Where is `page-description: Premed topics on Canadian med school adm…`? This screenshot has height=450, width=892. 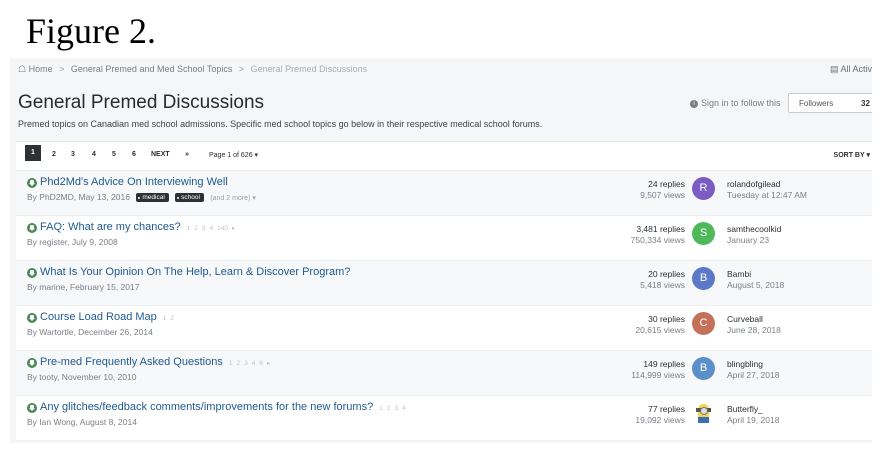 page-description: Premed topics on Canadian med school adm… is located at coordinates (280, 124).